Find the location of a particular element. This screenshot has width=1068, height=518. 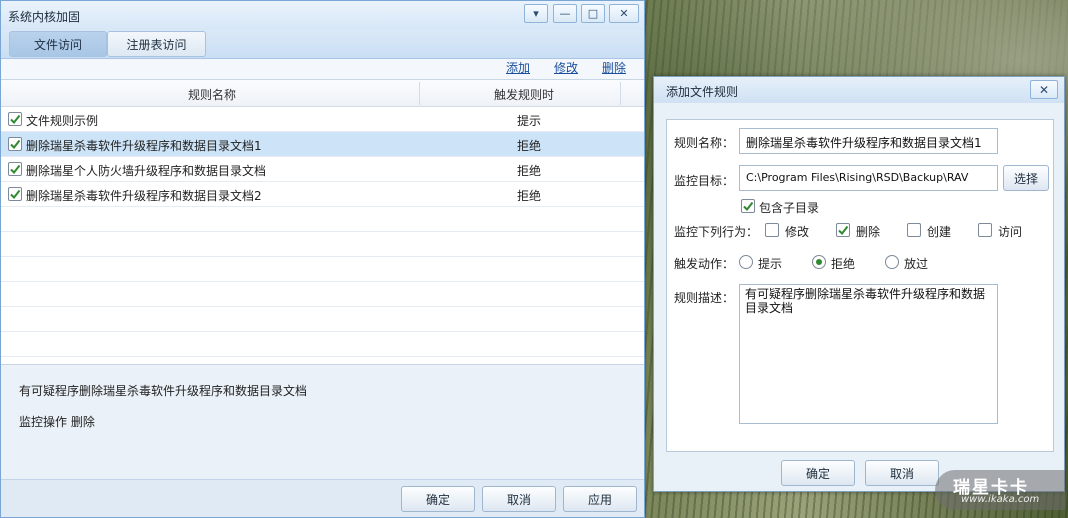

monitor-target-label: 监控目标： is located at coordinates (704, 181).